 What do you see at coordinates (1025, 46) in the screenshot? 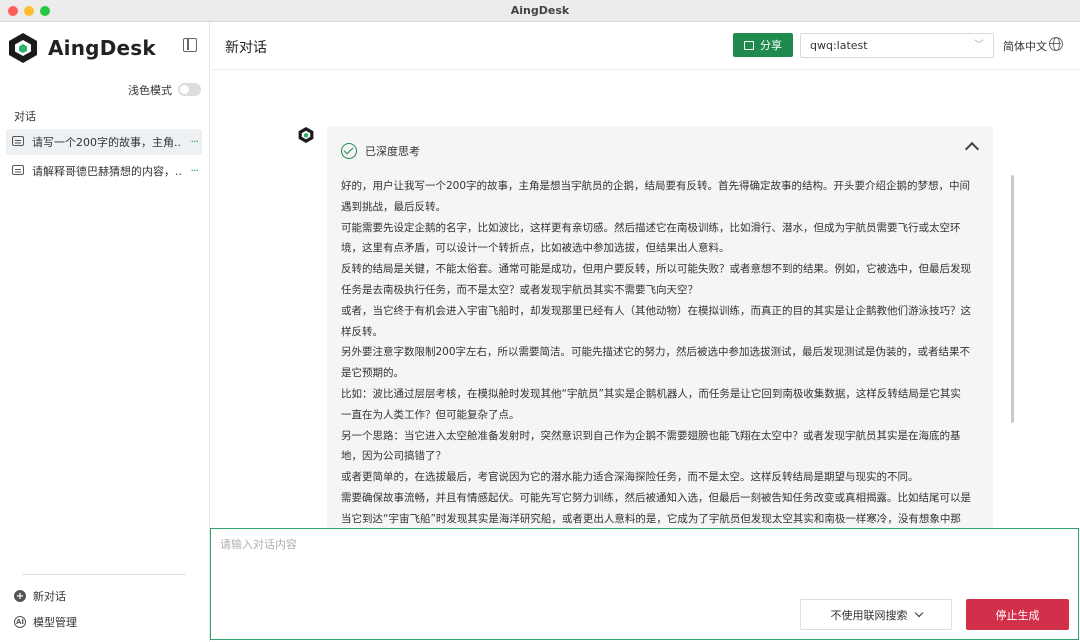
I see `language-selector: 简体中文` at bounding box center [1025, 46].